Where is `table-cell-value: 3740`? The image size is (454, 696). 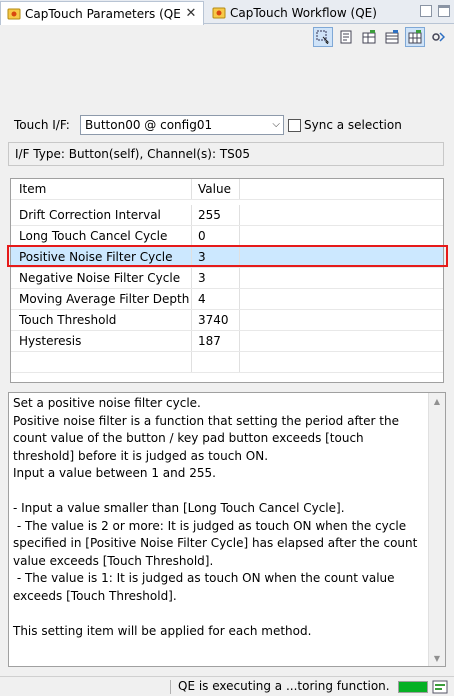
table-cell-value: 3740 is located at coordinates (216, 320).